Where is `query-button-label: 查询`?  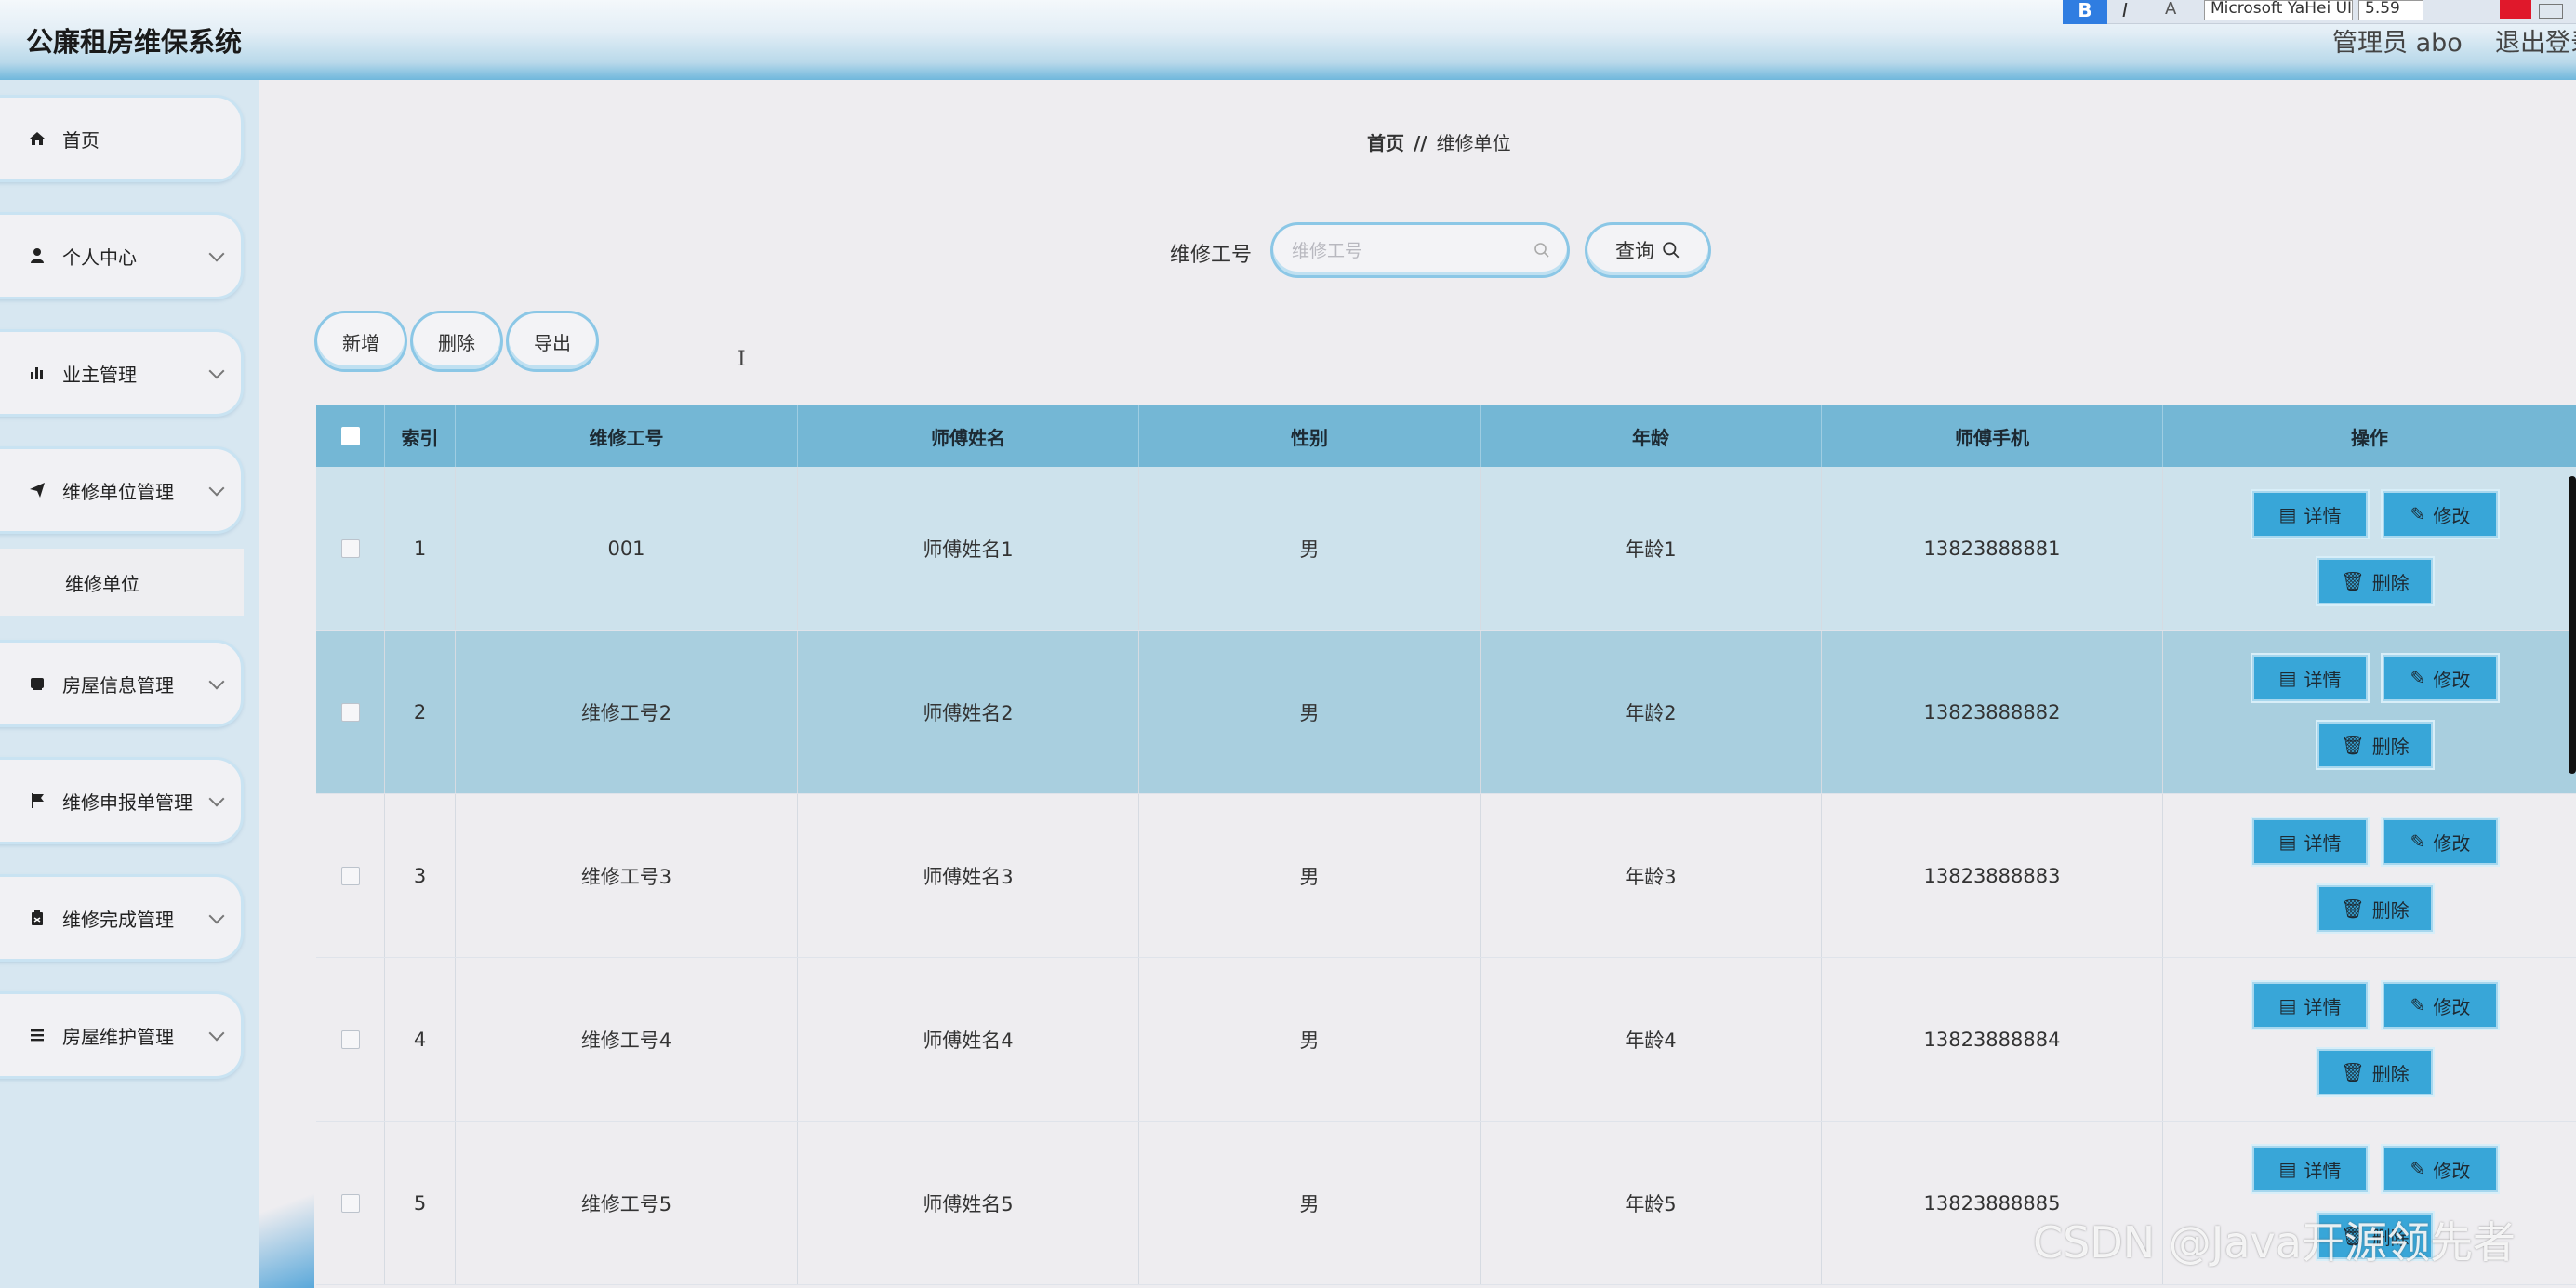 query-button-label: 查询 is located at coordinates (1634, 251).